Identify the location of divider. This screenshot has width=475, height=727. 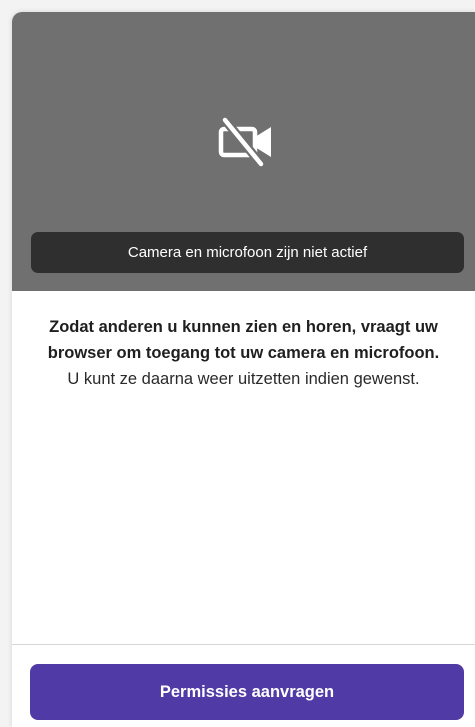
(243, 644).